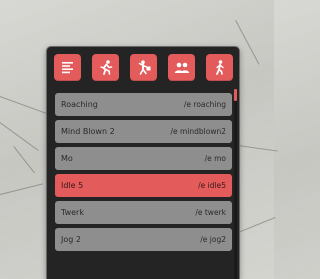 This screenshot has width=320, height=279. I want to click on category-button-dance, so click(143, 67).